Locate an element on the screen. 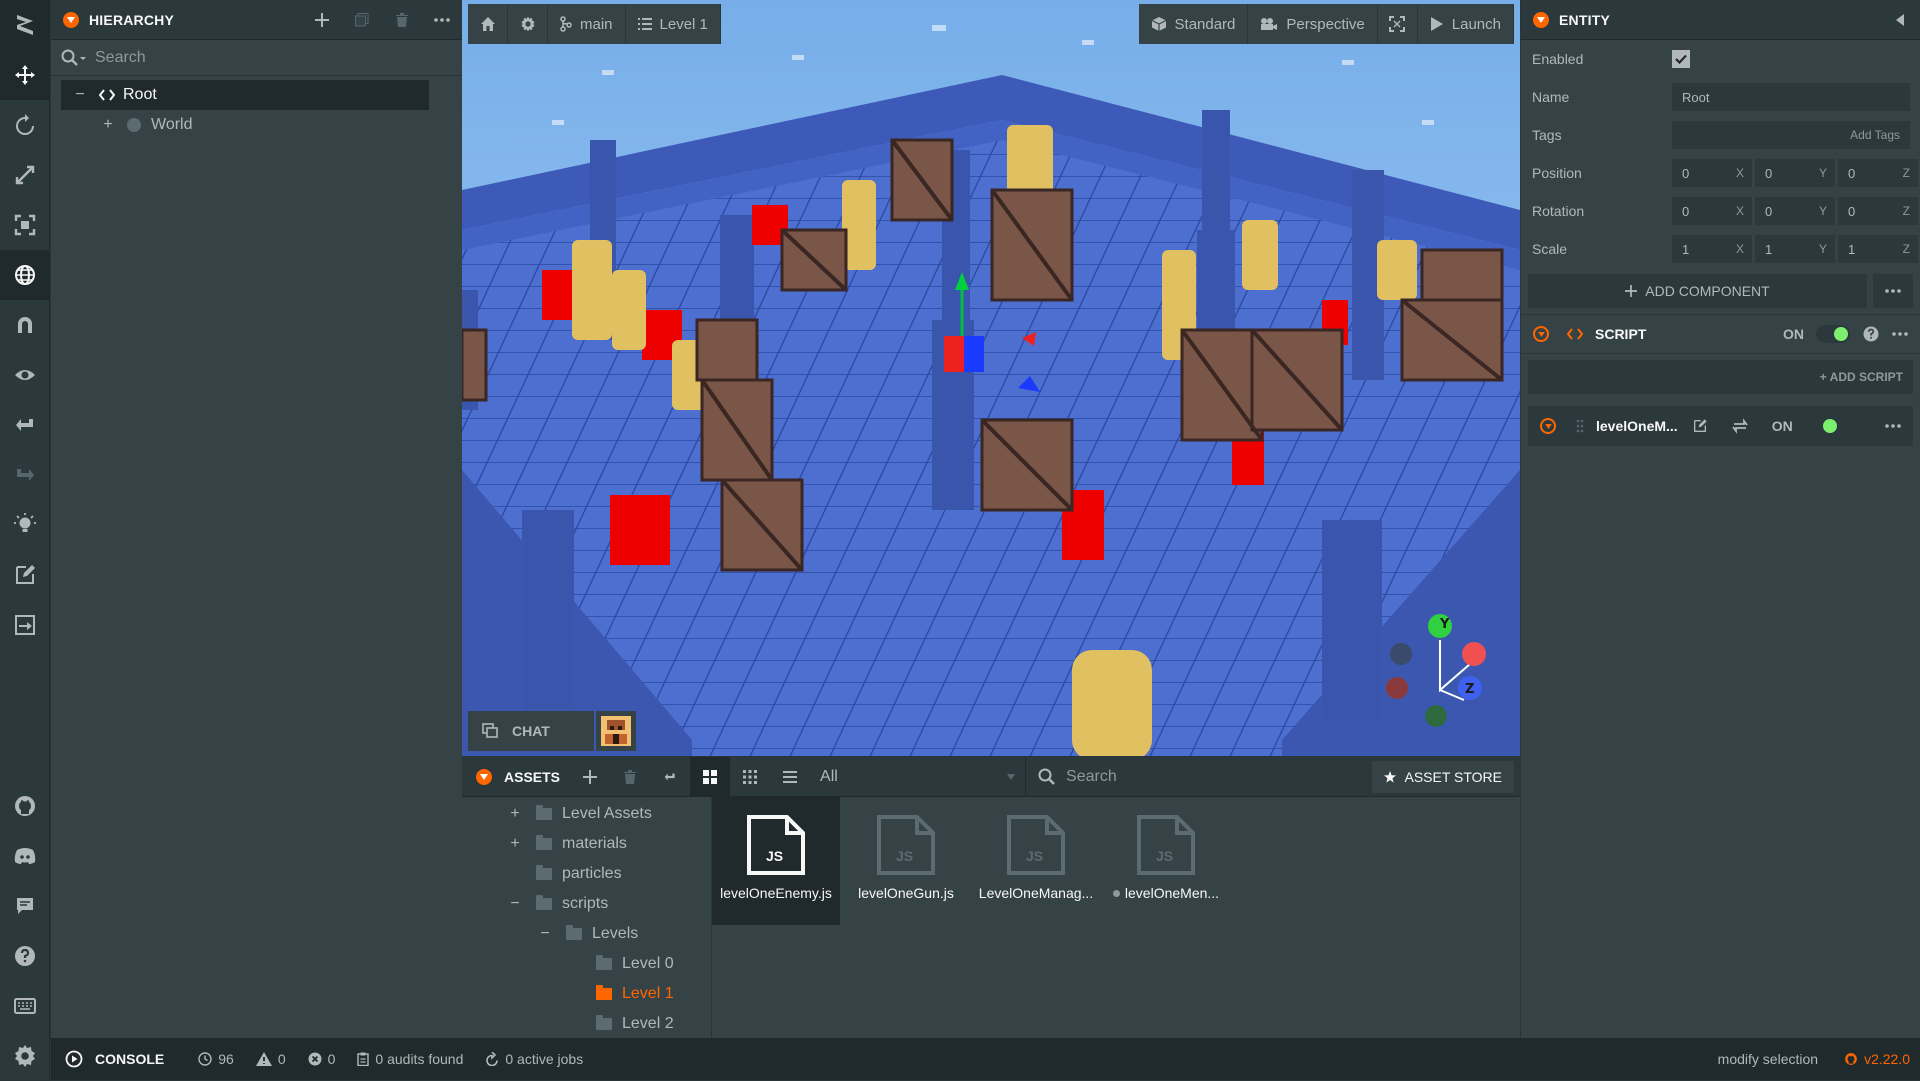  publish-tool is located at coordinates (25, 625).